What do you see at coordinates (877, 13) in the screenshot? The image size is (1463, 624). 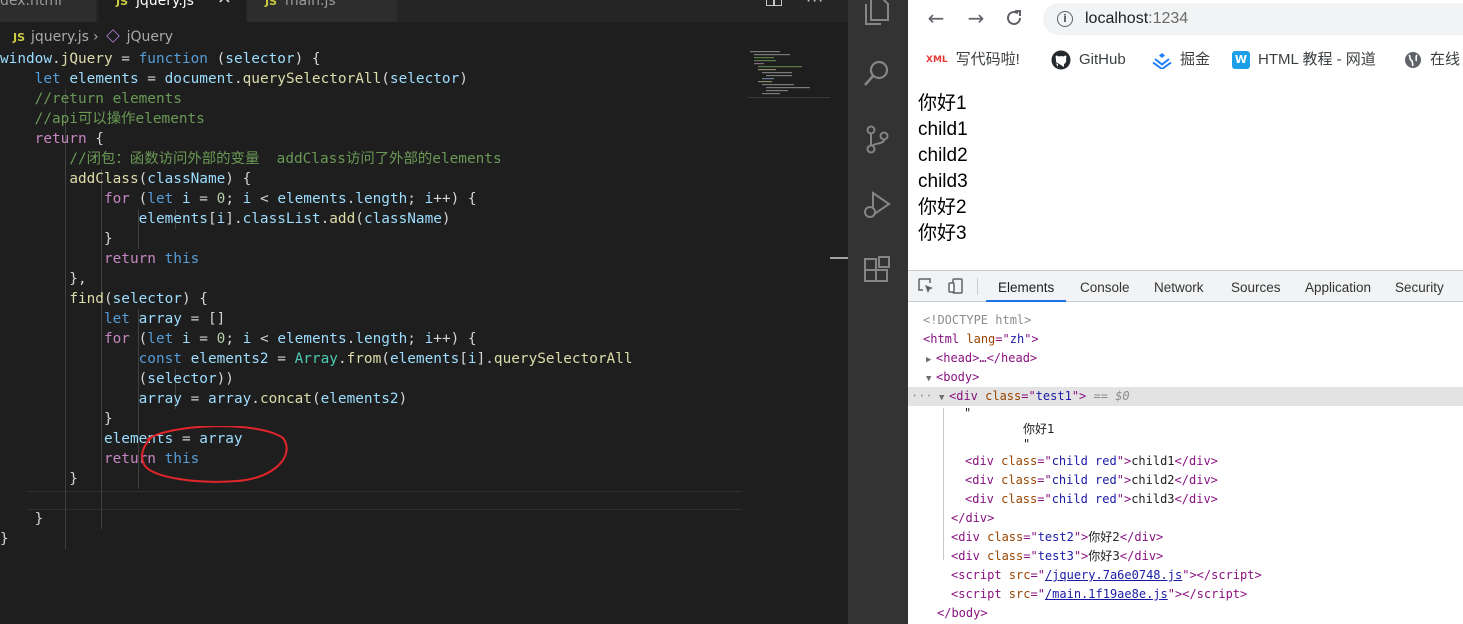 I see `explorer-icon` at bounding box center [877, 13].